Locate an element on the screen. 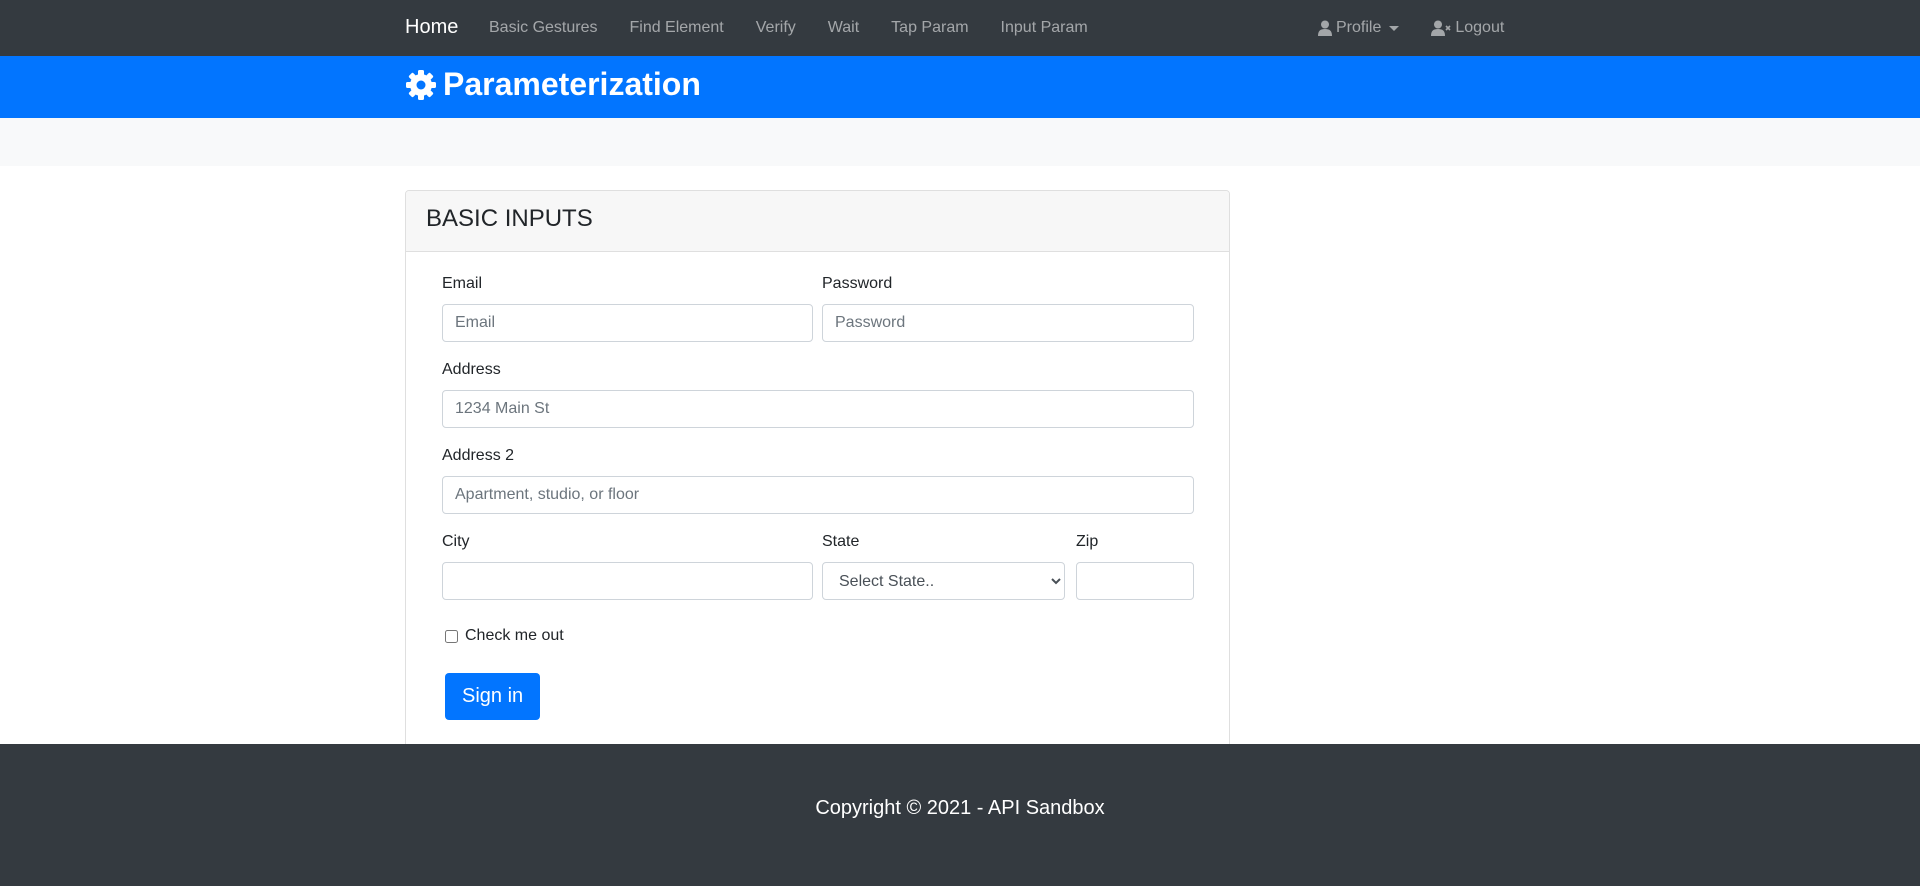 The width and height of the screenshot is (1920, 886). nav-home-link: Home is located at coordinates (431, 27).